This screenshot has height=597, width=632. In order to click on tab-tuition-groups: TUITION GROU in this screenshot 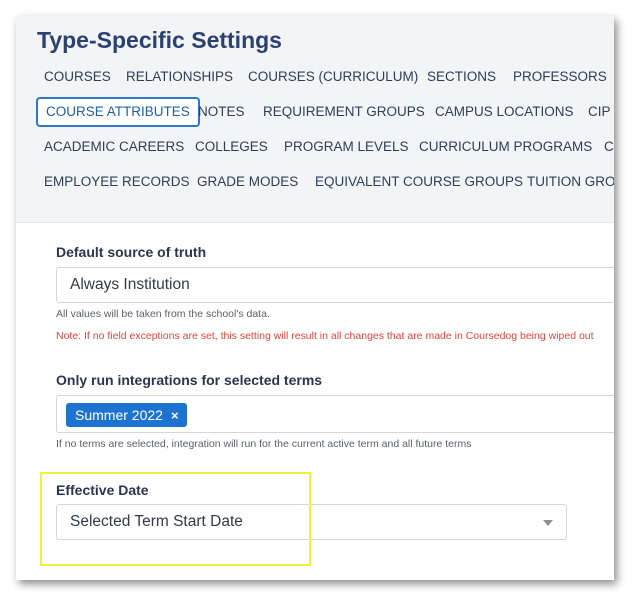, I will do `click(566, 182)`.